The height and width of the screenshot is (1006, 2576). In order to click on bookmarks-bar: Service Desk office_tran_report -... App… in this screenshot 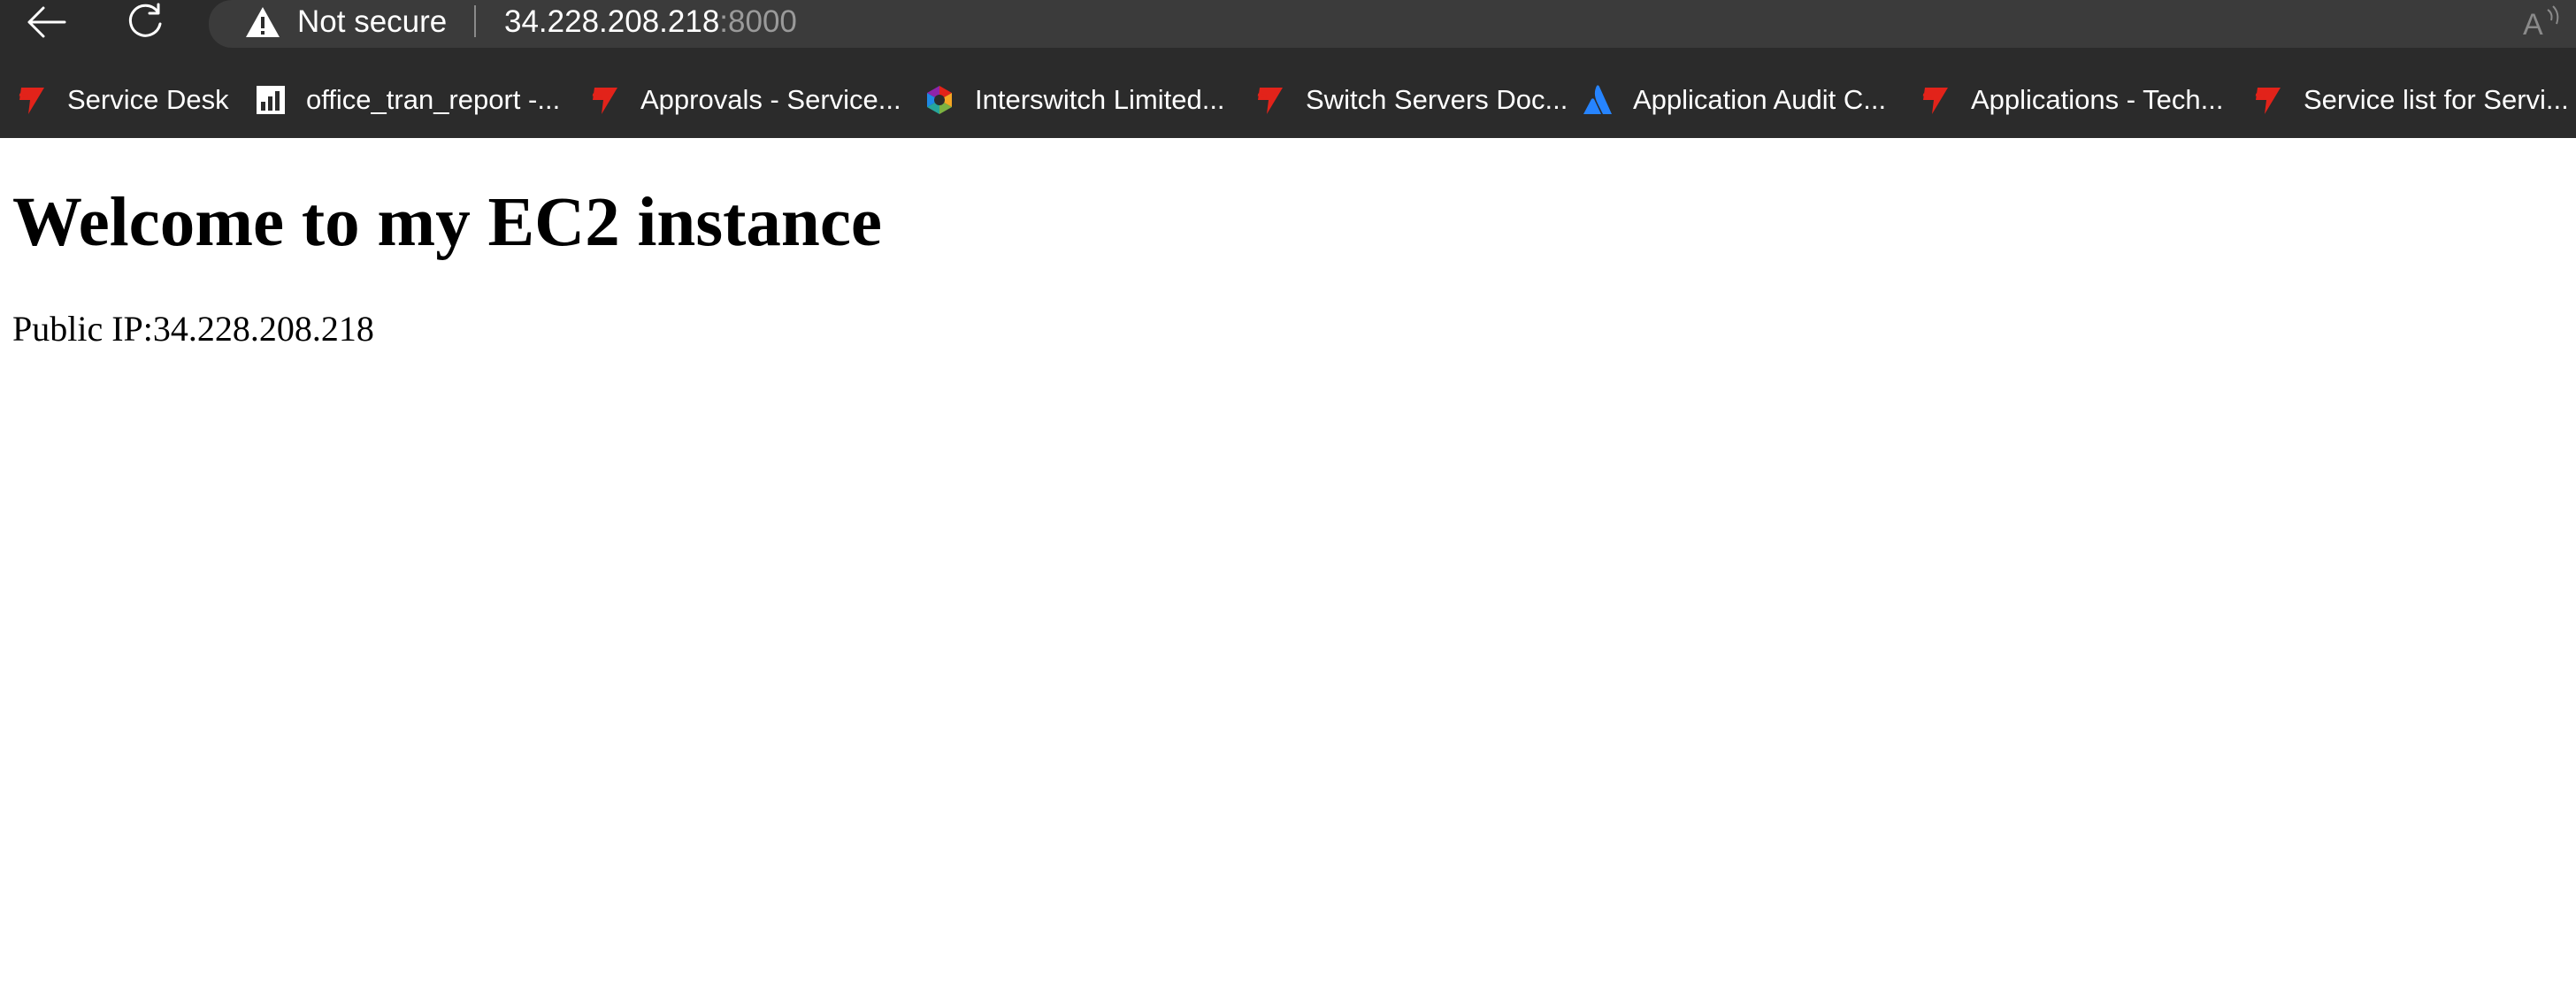, I will do `click(1288, 100)`.